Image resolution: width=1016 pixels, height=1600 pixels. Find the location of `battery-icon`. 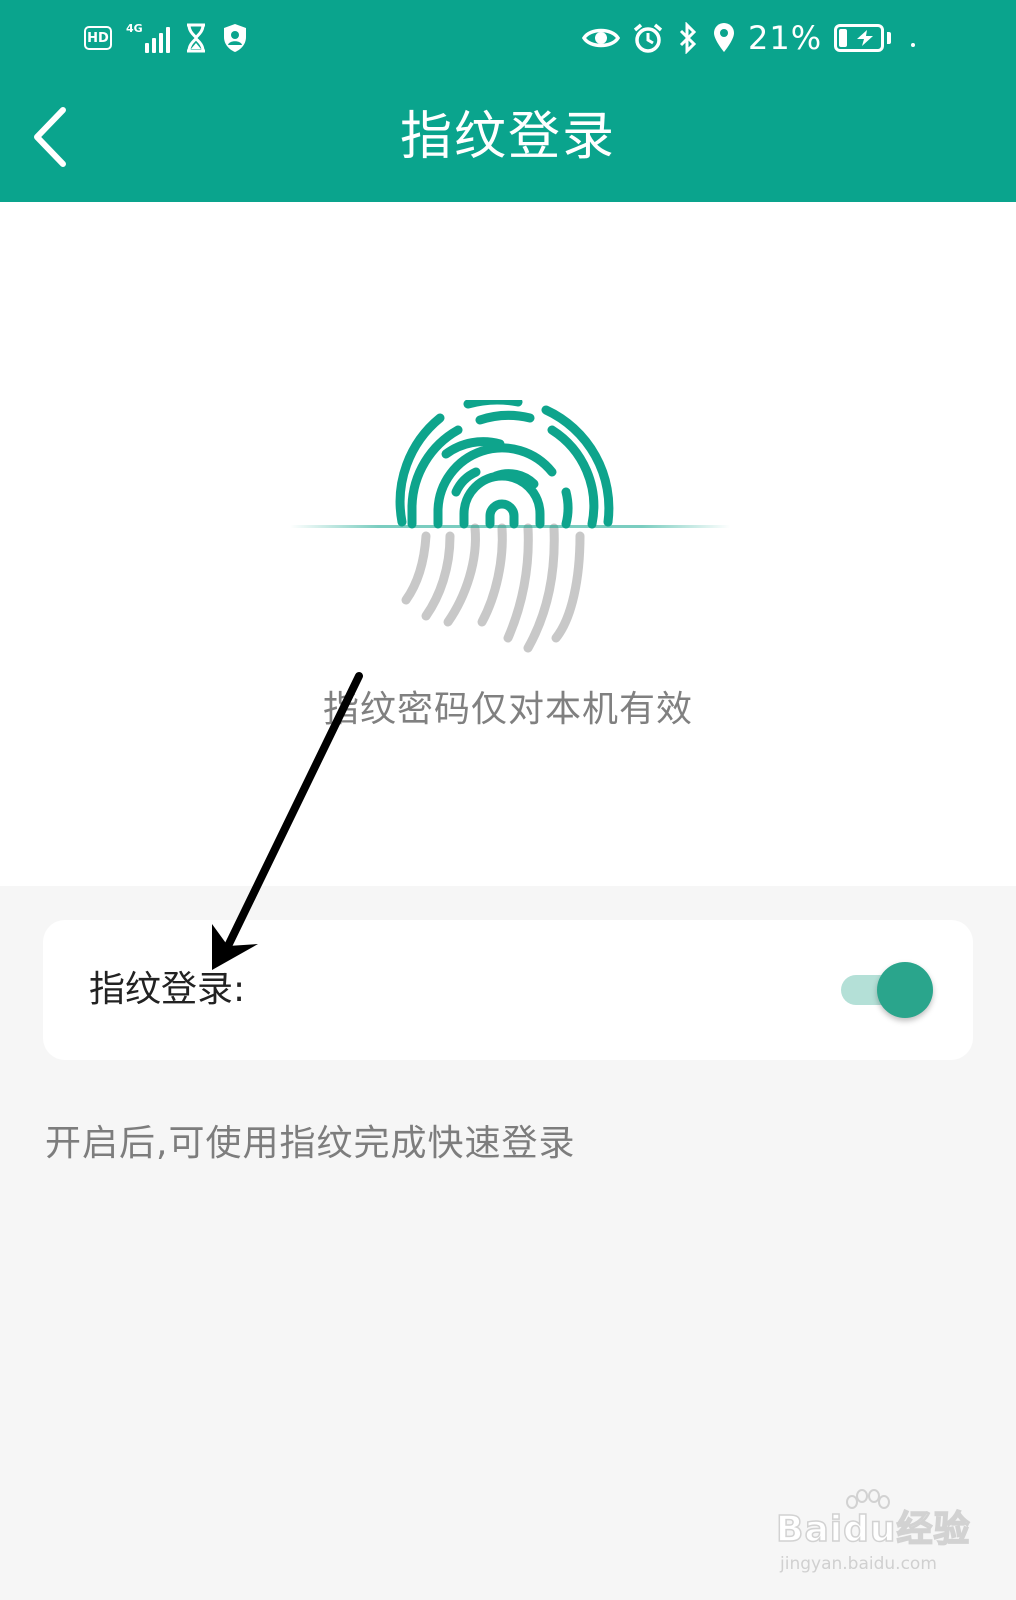

battery-icon is located at coordinates (859, 38).